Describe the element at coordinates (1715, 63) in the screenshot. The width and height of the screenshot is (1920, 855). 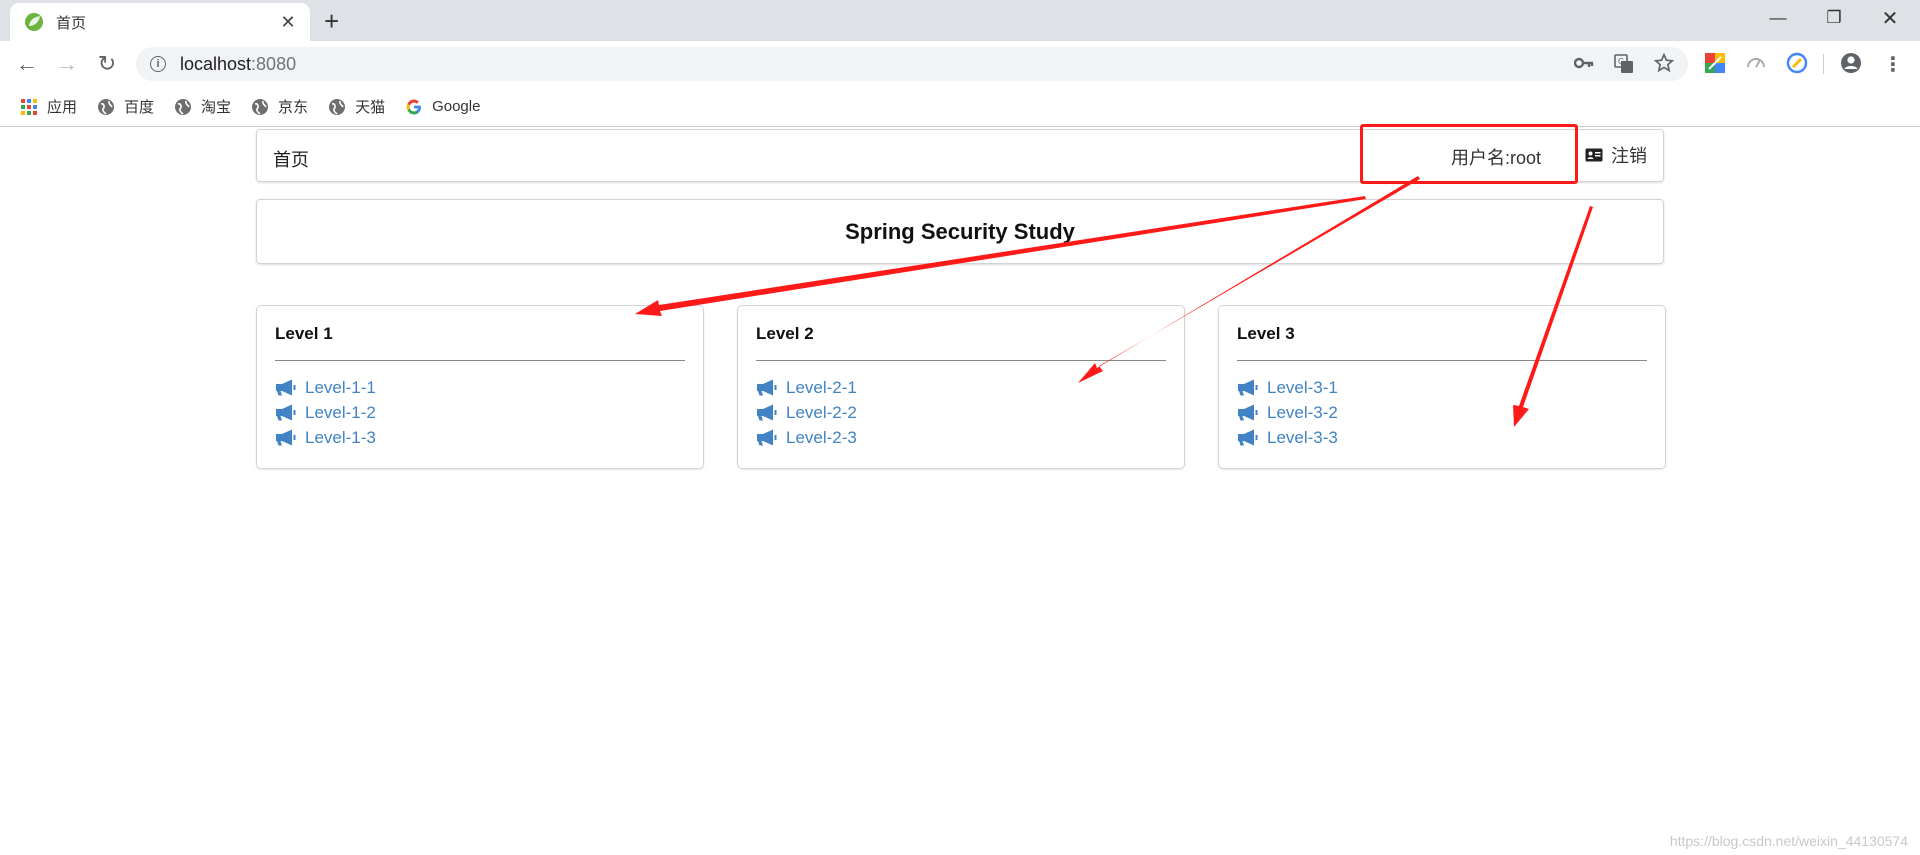
I see `extension-colorful-icon` at that location.